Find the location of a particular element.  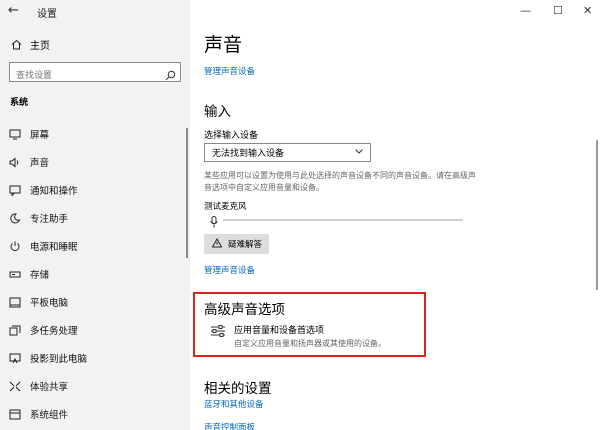

sidebar-item-project: 投影到此电脑 is located at coordinates (95, 358).